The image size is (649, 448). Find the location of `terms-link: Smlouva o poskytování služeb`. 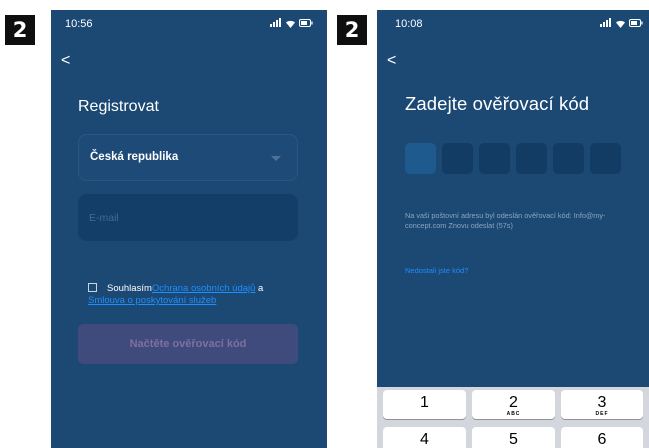

terms-link: Smlouva o poskytování služeb is located at coordinates (152, 300).